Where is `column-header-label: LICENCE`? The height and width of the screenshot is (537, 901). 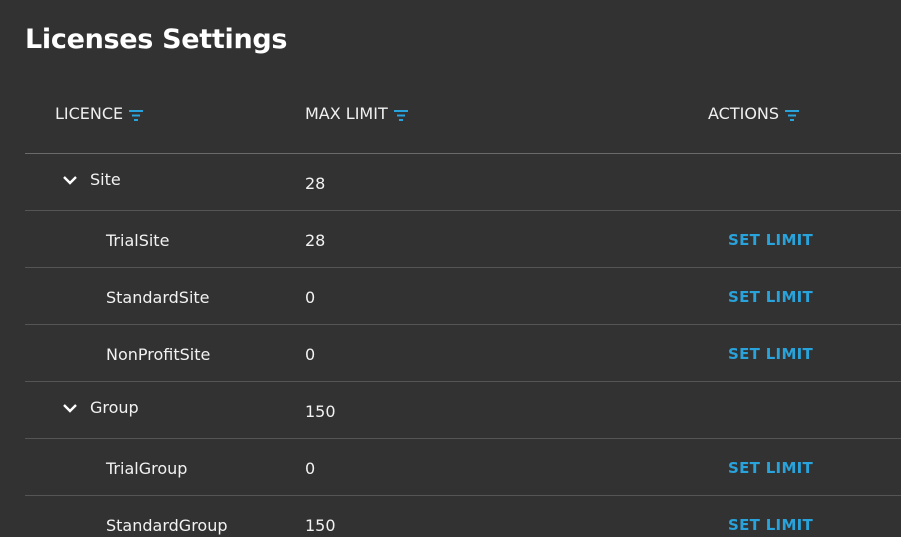 column-header-label: LICENCE is located at coordinates (89, 113).